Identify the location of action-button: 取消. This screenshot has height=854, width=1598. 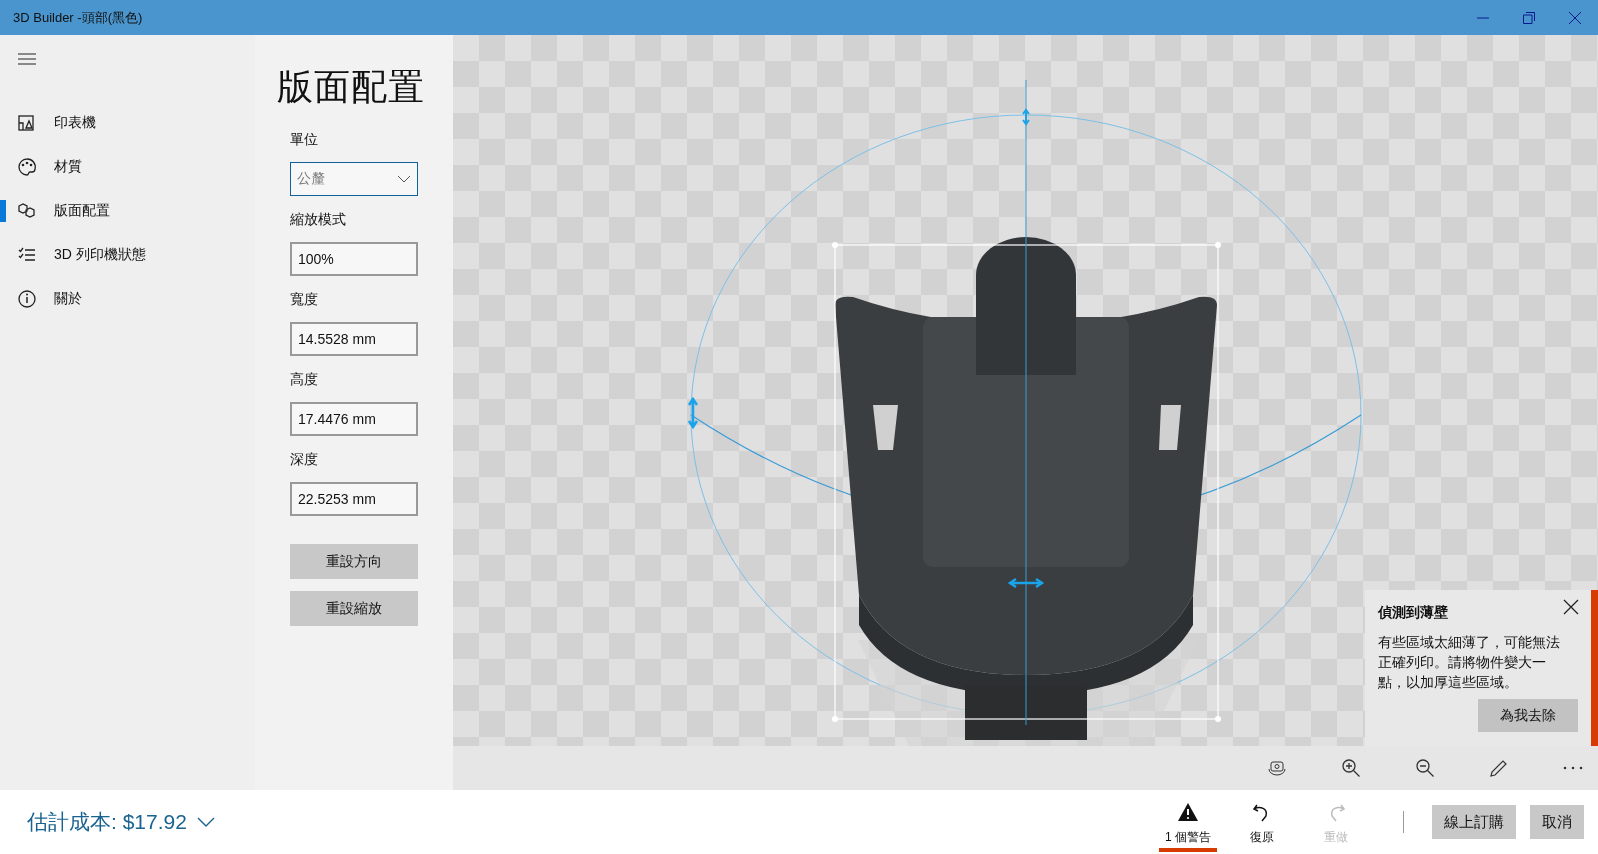
(1557, 822).